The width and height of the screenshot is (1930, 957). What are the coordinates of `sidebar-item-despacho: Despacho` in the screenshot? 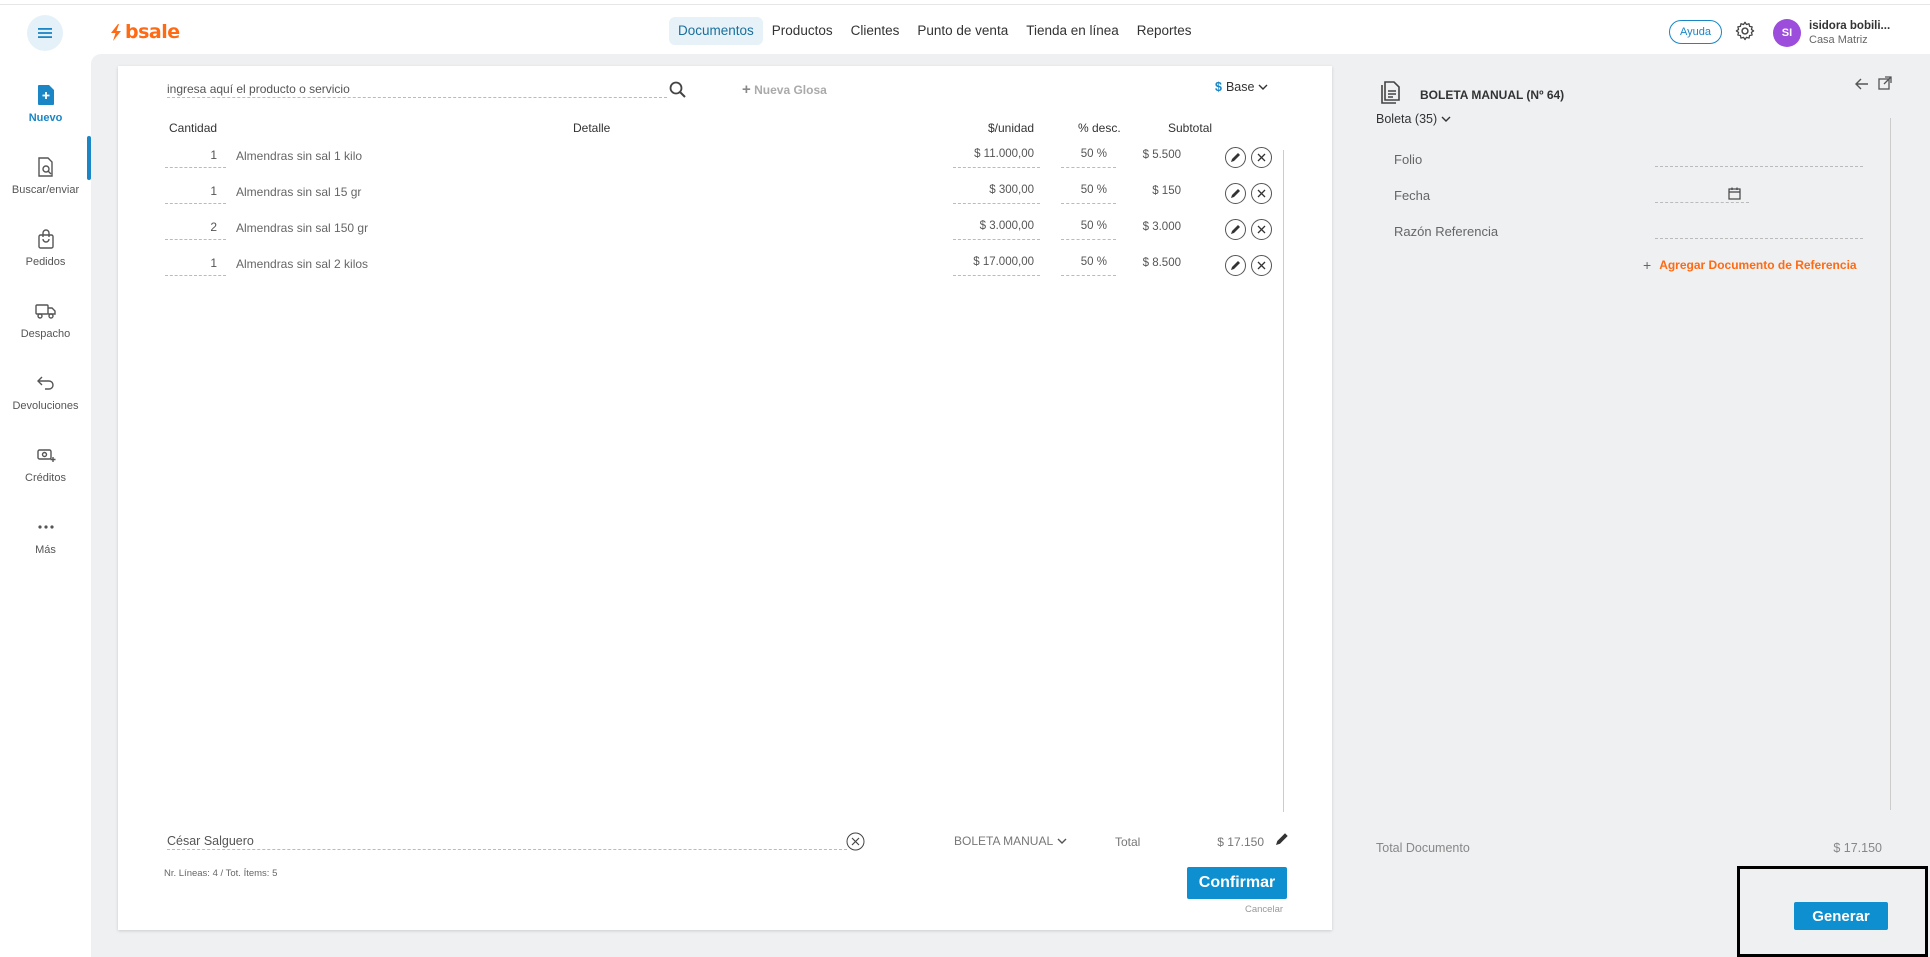 It's located at (45, 330).